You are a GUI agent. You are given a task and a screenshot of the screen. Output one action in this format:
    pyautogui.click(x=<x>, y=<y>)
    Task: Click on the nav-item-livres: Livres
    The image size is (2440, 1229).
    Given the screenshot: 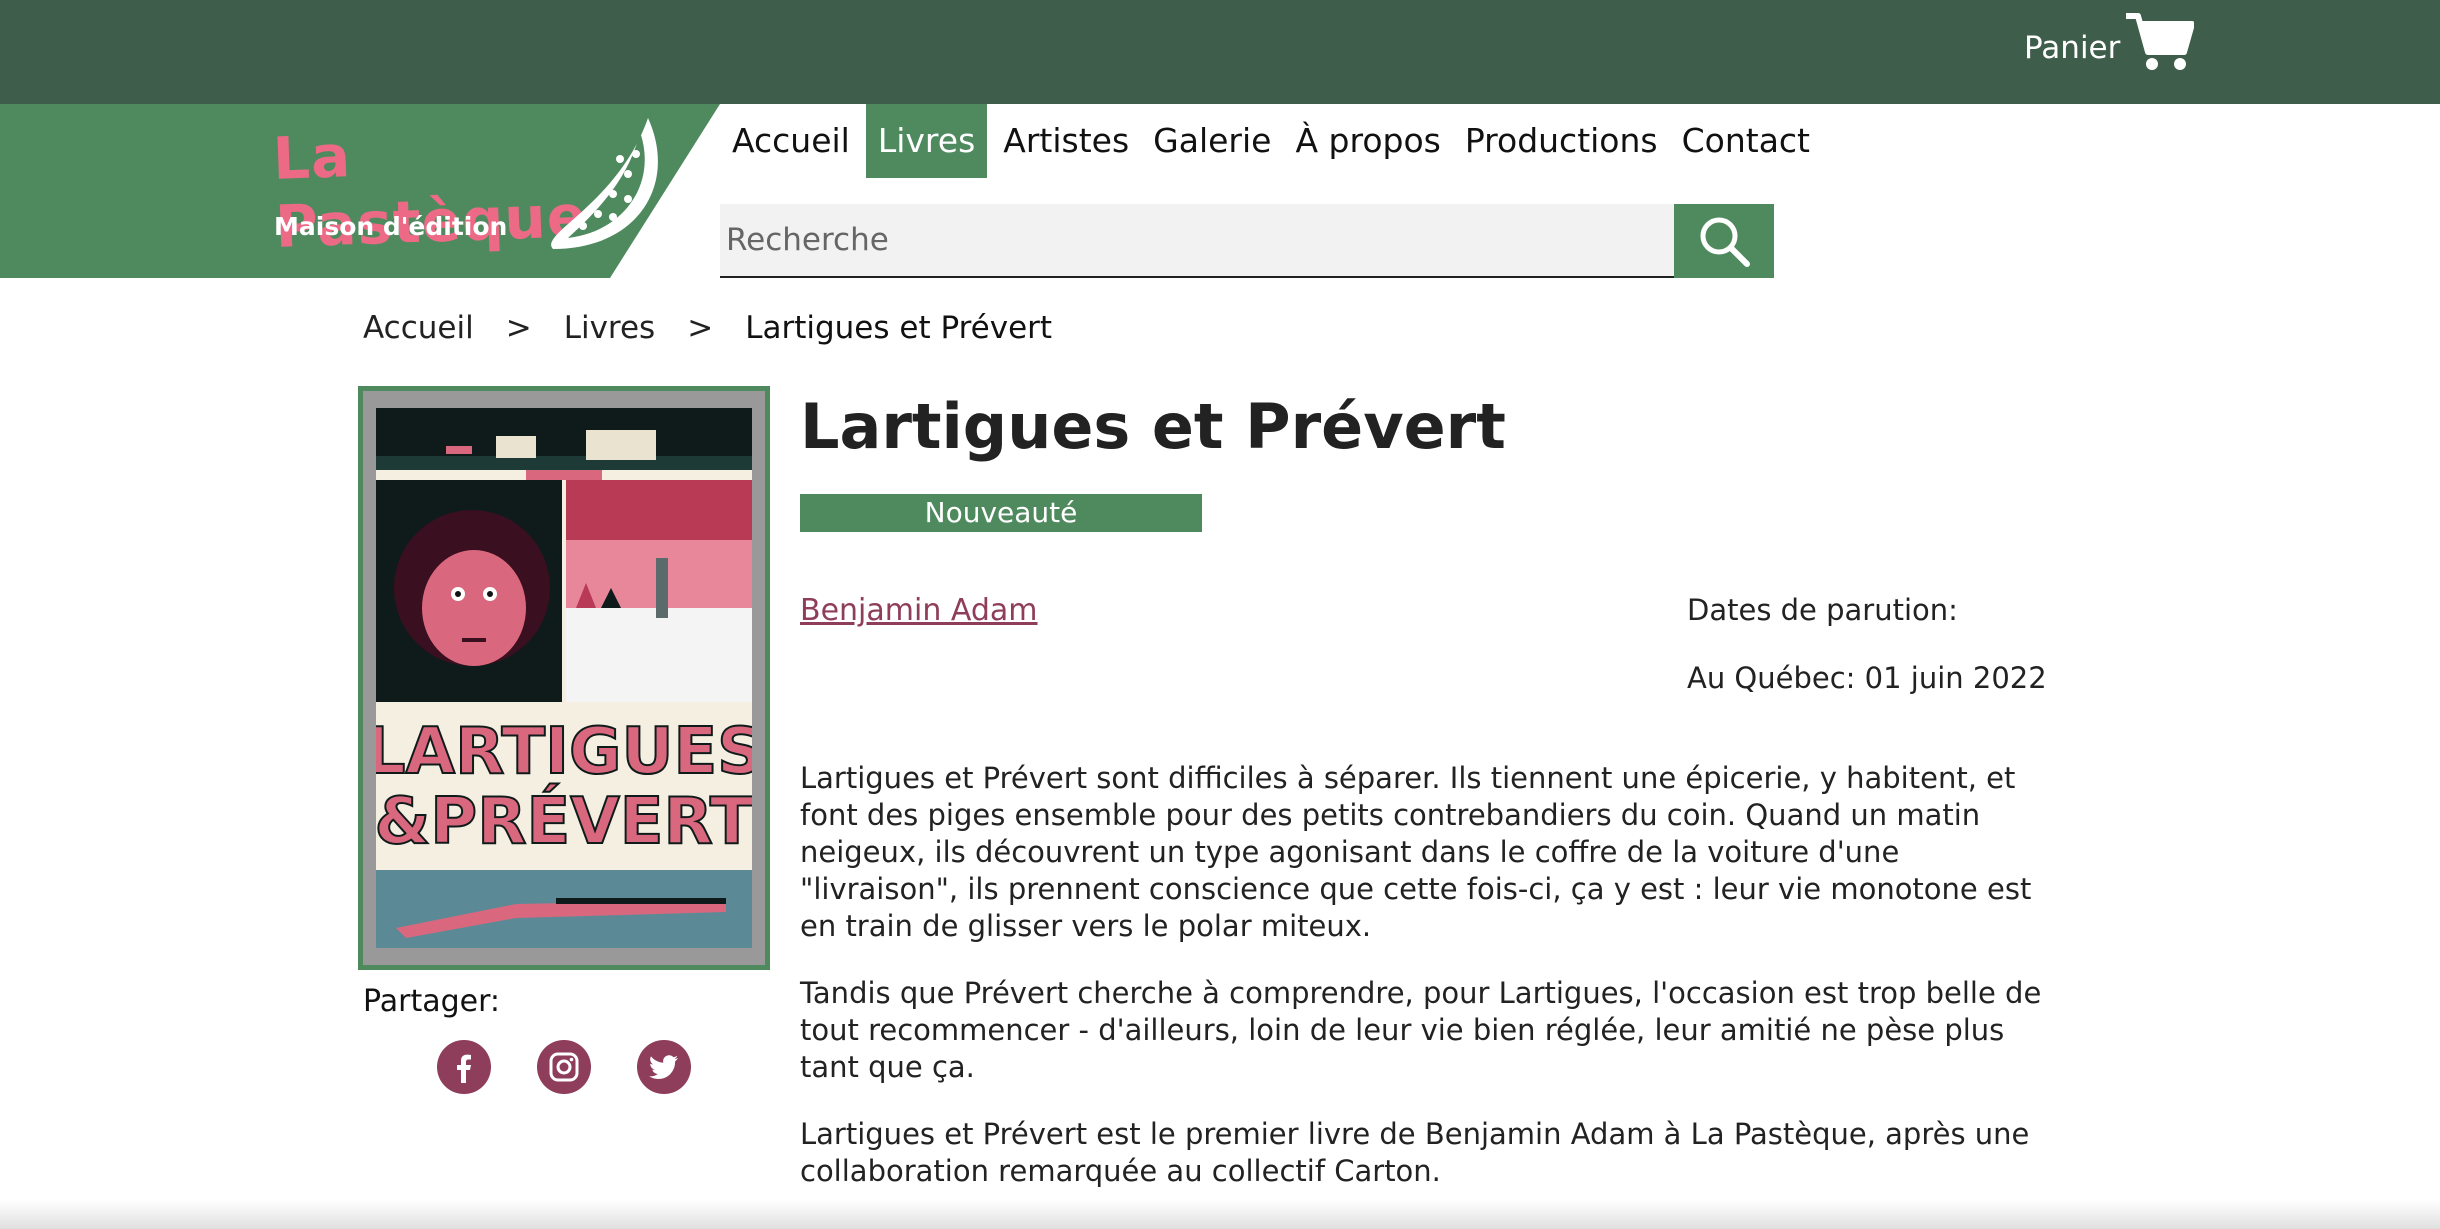 What is the action you would take?
    pyautogui.click(x=926, y=141)
    